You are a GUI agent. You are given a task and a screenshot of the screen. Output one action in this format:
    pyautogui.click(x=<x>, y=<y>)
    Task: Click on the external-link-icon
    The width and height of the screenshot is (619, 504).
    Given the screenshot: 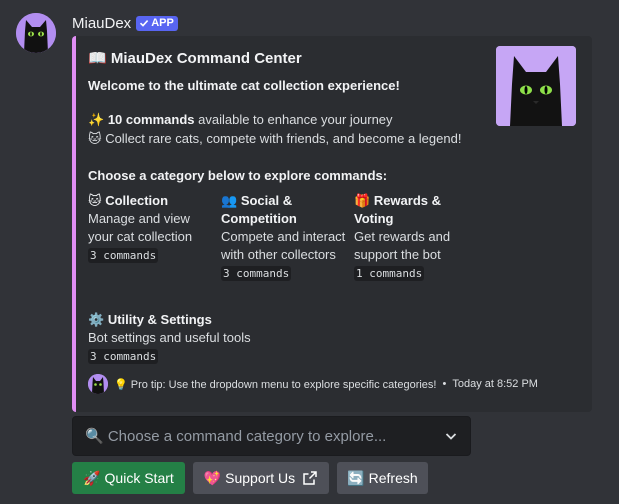 What is the action you would take?
    pyautogui.click(x=310, y=478)
    